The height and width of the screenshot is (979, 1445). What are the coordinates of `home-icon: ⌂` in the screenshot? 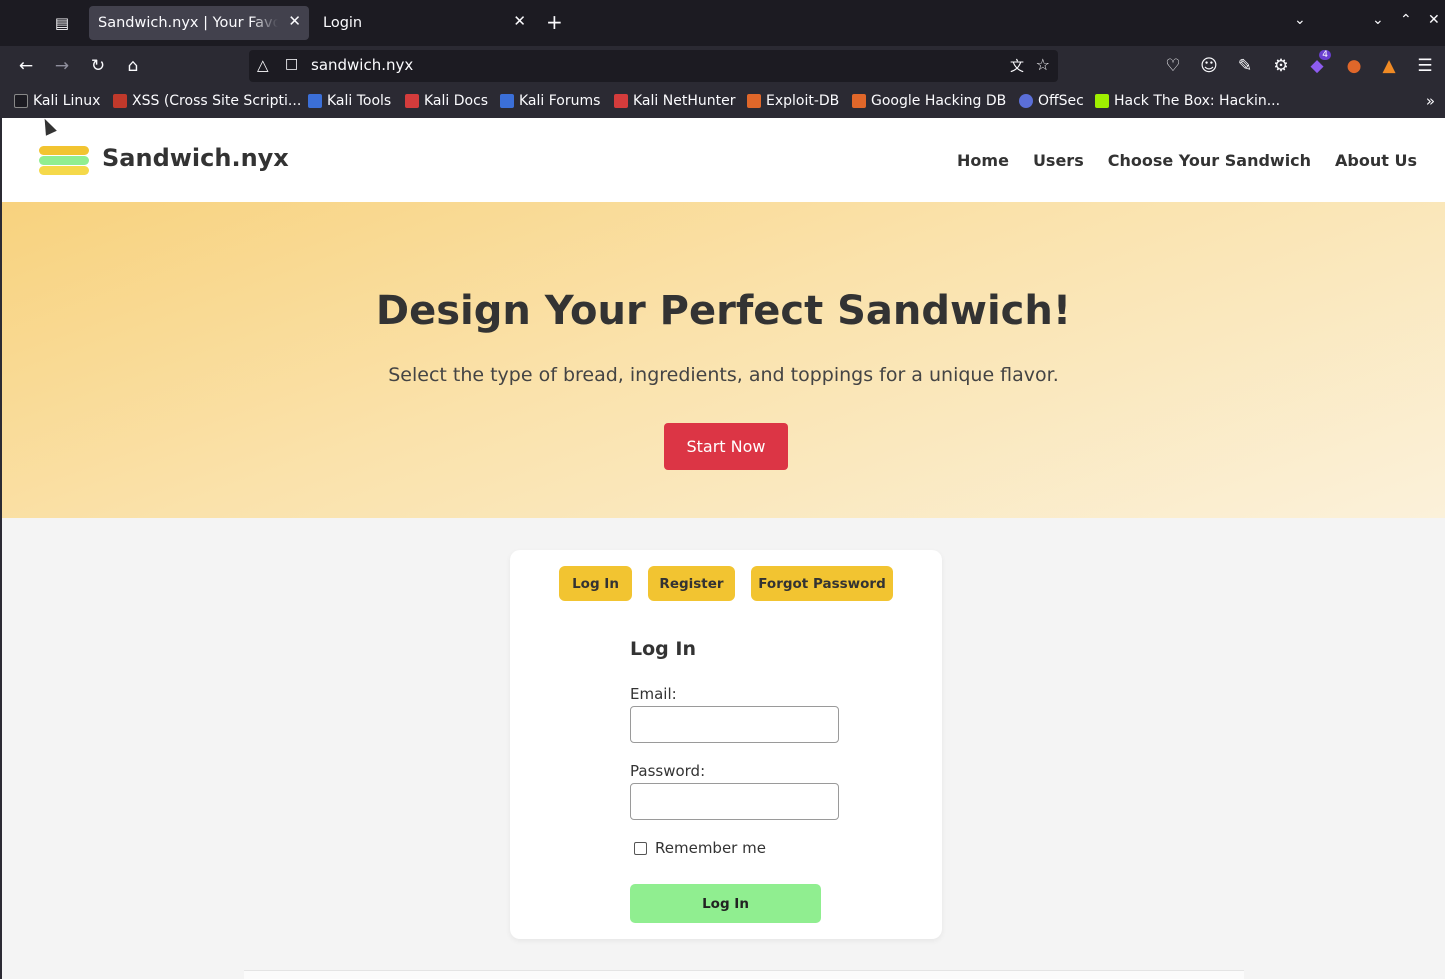 It's located at (133, 66).